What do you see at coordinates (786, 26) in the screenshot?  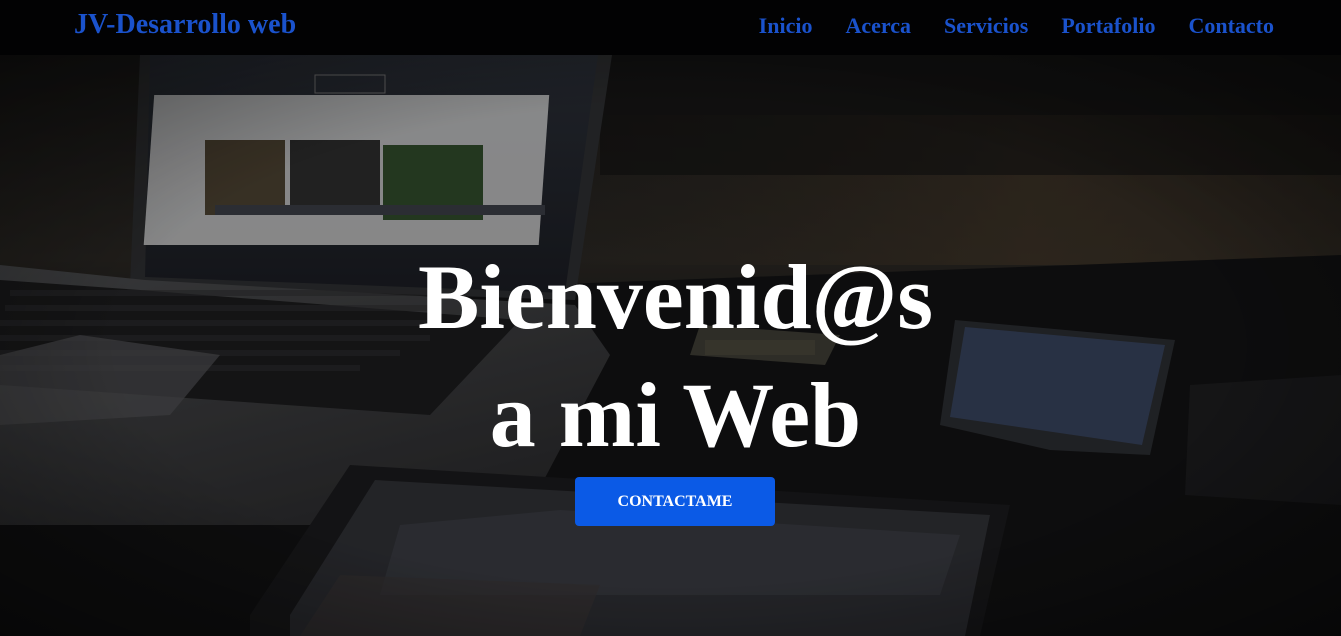 I see `nav-link-inicio: Inicio` at bounding box center [786, 26].